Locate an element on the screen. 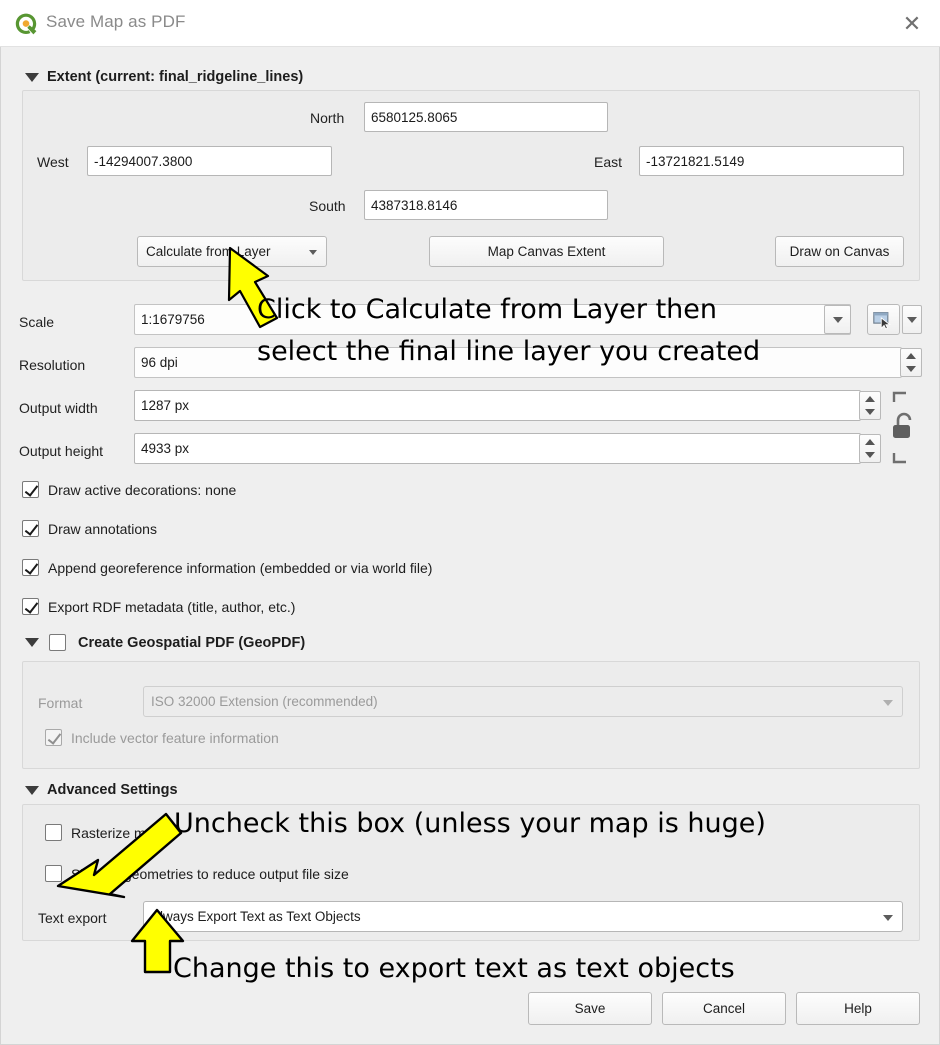  output-width-input: 1287 px is located at coordinates (497, 405).